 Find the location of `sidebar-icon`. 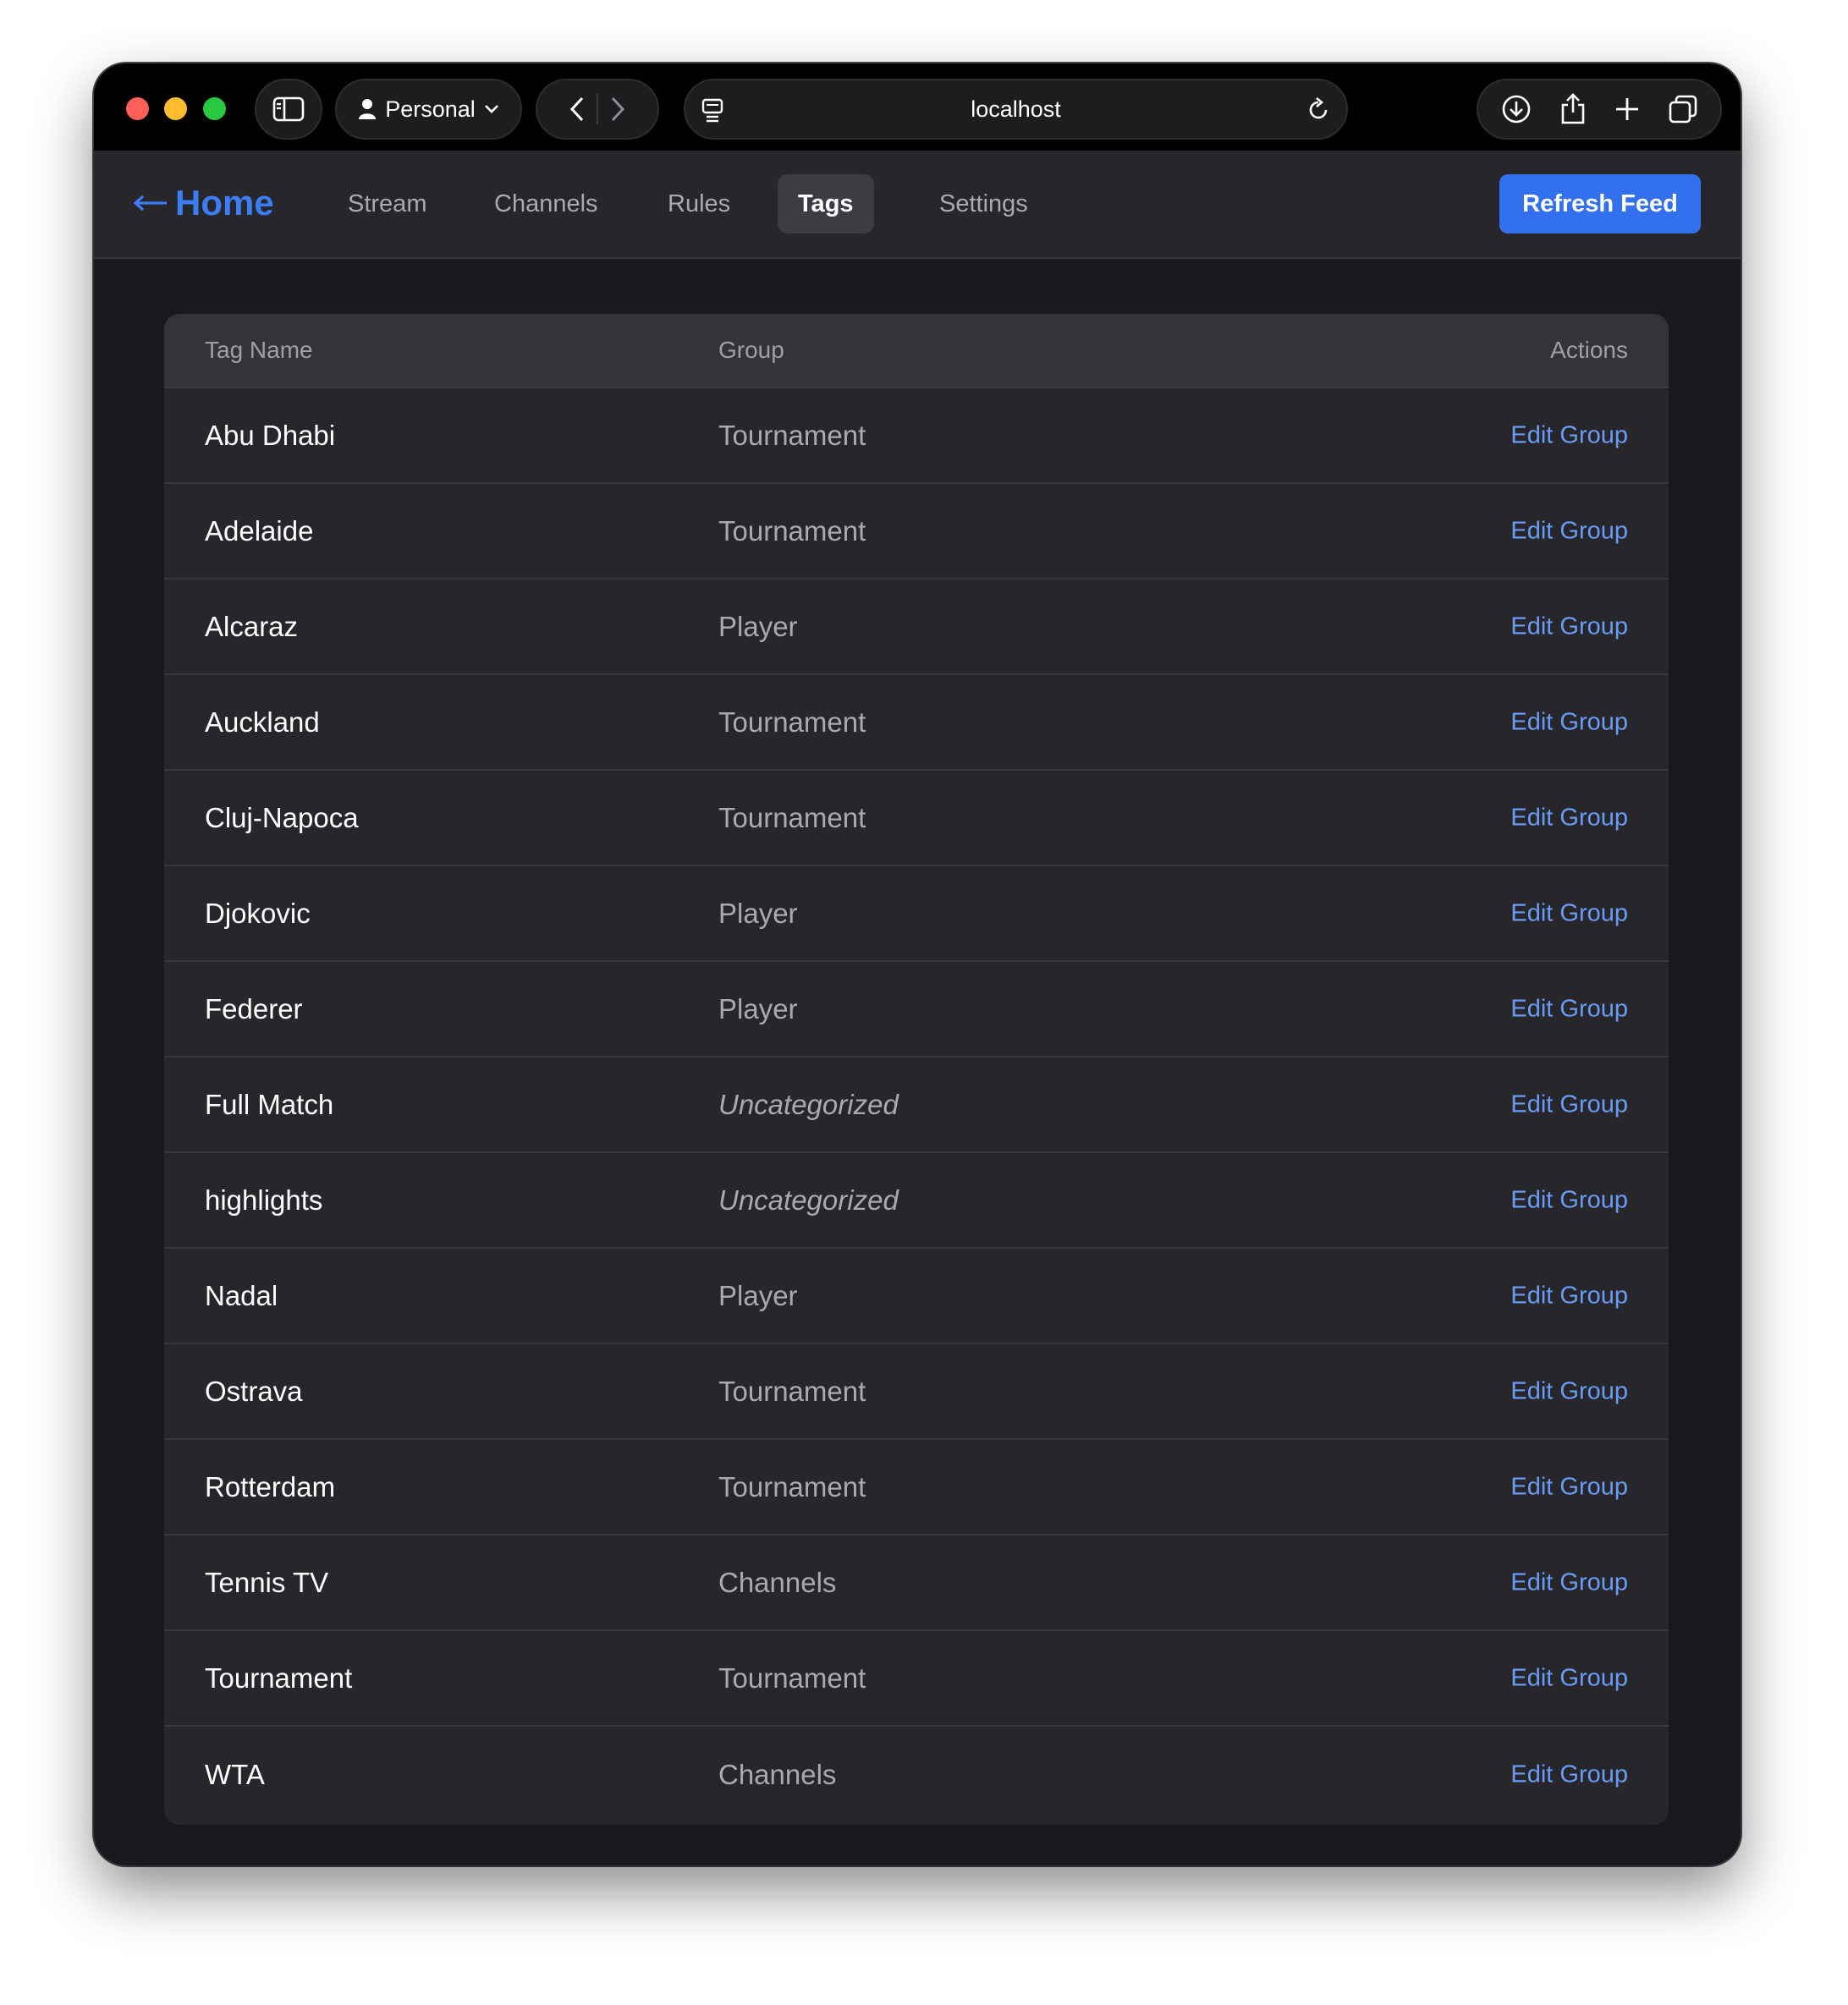

sidebar-icon is located at coordinates (289, 109).